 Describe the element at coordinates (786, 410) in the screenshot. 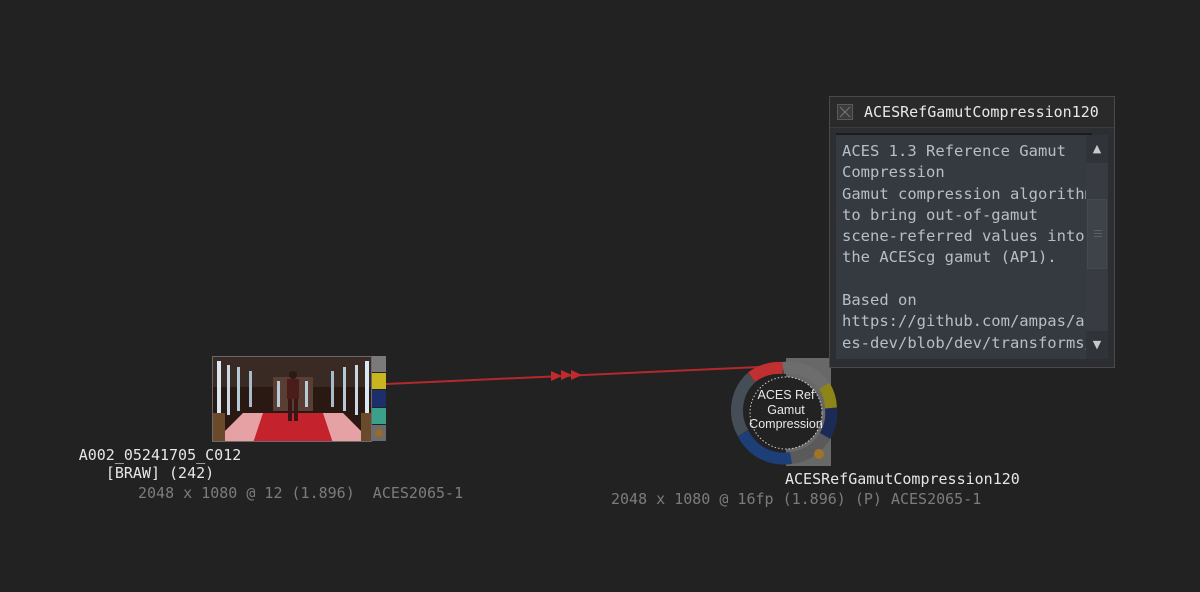

I see `effect-label-line2: Gamut` at that location.